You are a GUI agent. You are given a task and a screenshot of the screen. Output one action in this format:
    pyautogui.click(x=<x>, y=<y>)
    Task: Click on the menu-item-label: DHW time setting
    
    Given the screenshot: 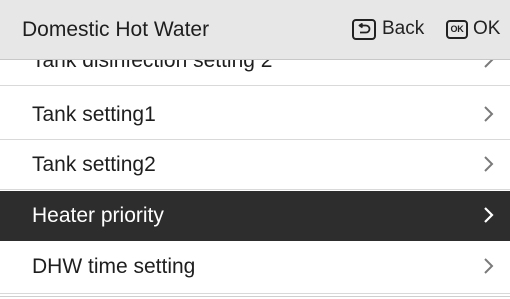 What is the action you would take?
    pyautogui.click(x=114, y=266)
    